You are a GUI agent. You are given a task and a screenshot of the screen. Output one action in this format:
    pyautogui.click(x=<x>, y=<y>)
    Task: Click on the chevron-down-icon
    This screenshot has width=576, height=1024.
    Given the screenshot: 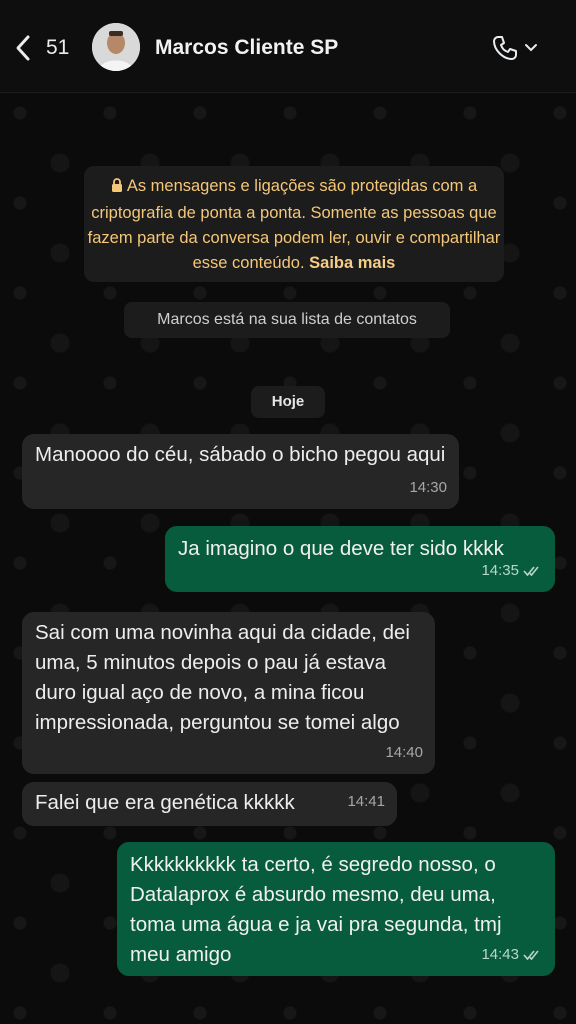 What is the action you would take?
    pyautogui.click(x=531, y=48)
    